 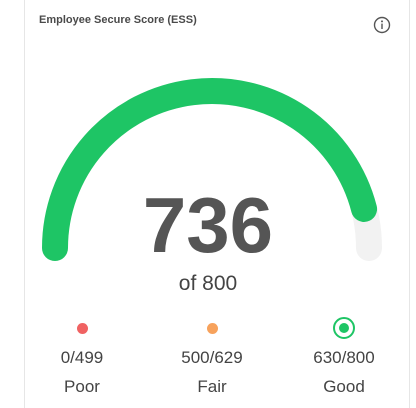 I want to click on legend-item-poor: 0/499 Poor, so click(x=82, y=356).